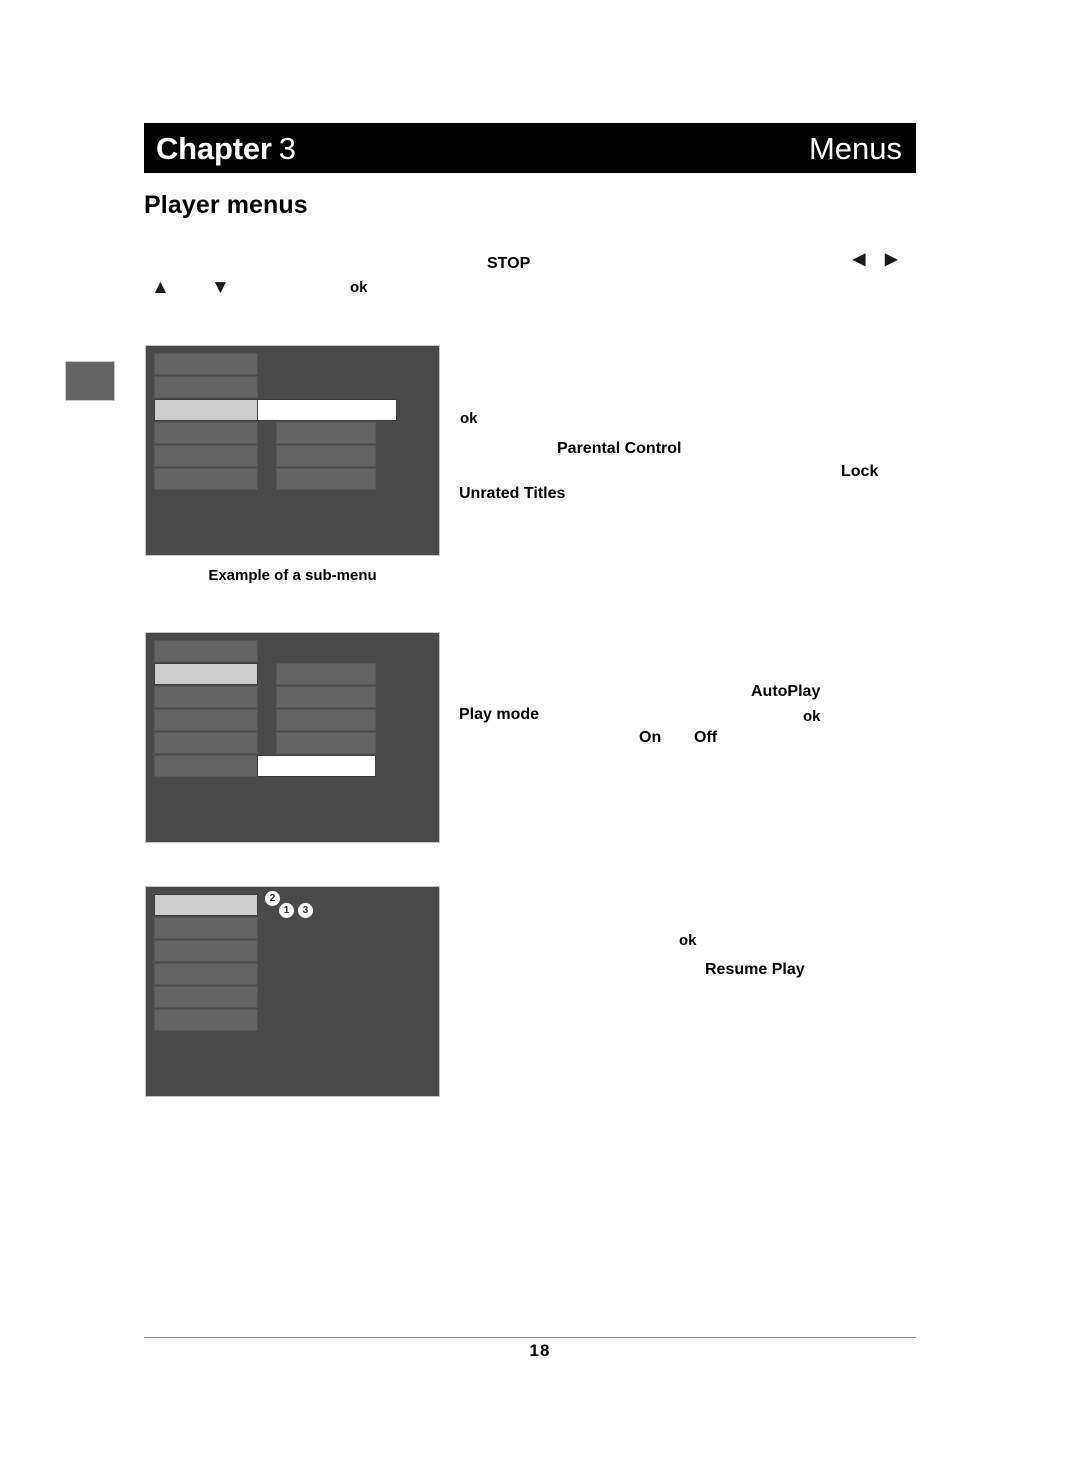 The height and width of the screenshot is (1473, 1080). Describe the element at coordinates (292, 991) in the screenshot. I see `figure-resume-play-menu: 2 1 3` at that location.